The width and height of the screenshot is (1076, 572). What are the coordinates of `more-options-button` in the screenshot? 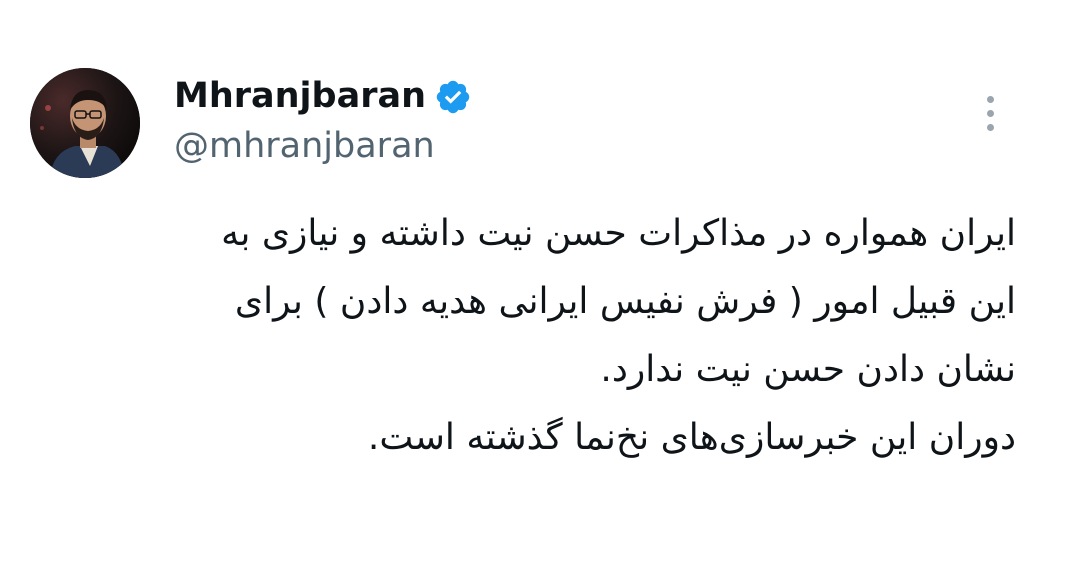 It's located at (991, 113).